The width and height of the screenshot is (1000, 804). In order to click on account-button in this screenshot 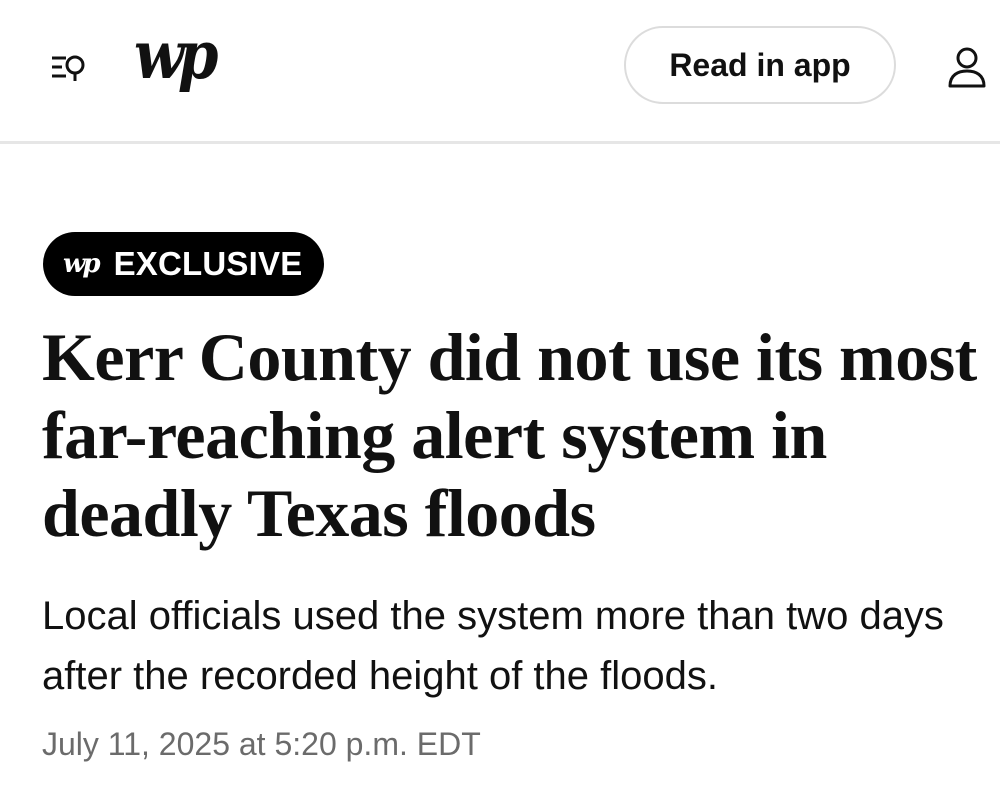, I will do `click(967, 67)`.